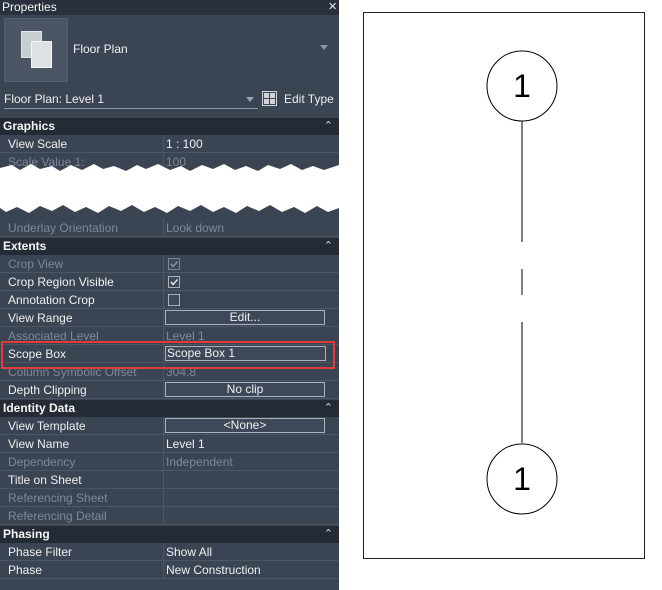 The width and height of the screenshot is (662, 590). Describe the element at coordinates (189, 552) in the screenshot. I see `property-value: Show All` at that location.